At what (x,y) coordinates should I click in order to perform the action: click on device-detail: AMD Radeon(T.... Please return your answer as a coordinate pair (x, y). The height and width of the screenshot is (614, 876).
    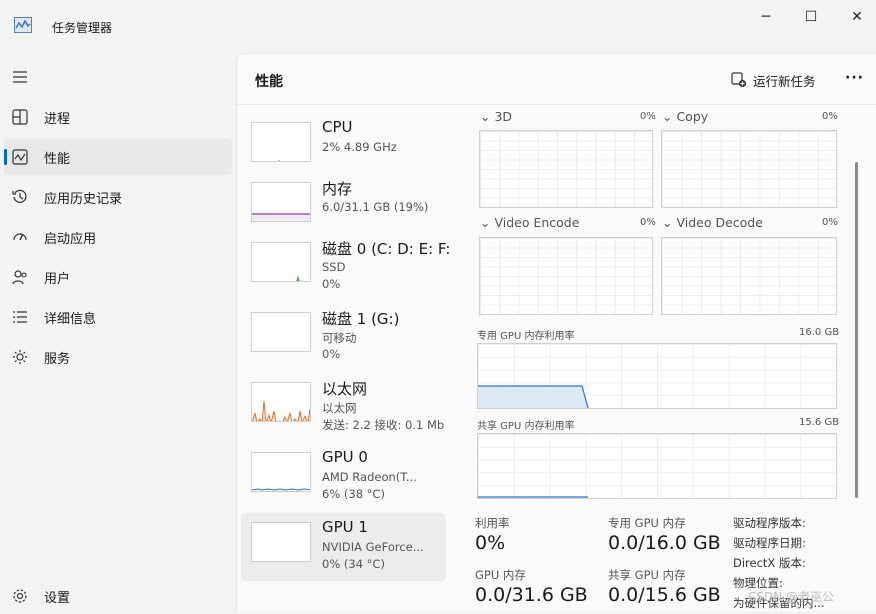
    Looking at the image, I should click on (369, 477).